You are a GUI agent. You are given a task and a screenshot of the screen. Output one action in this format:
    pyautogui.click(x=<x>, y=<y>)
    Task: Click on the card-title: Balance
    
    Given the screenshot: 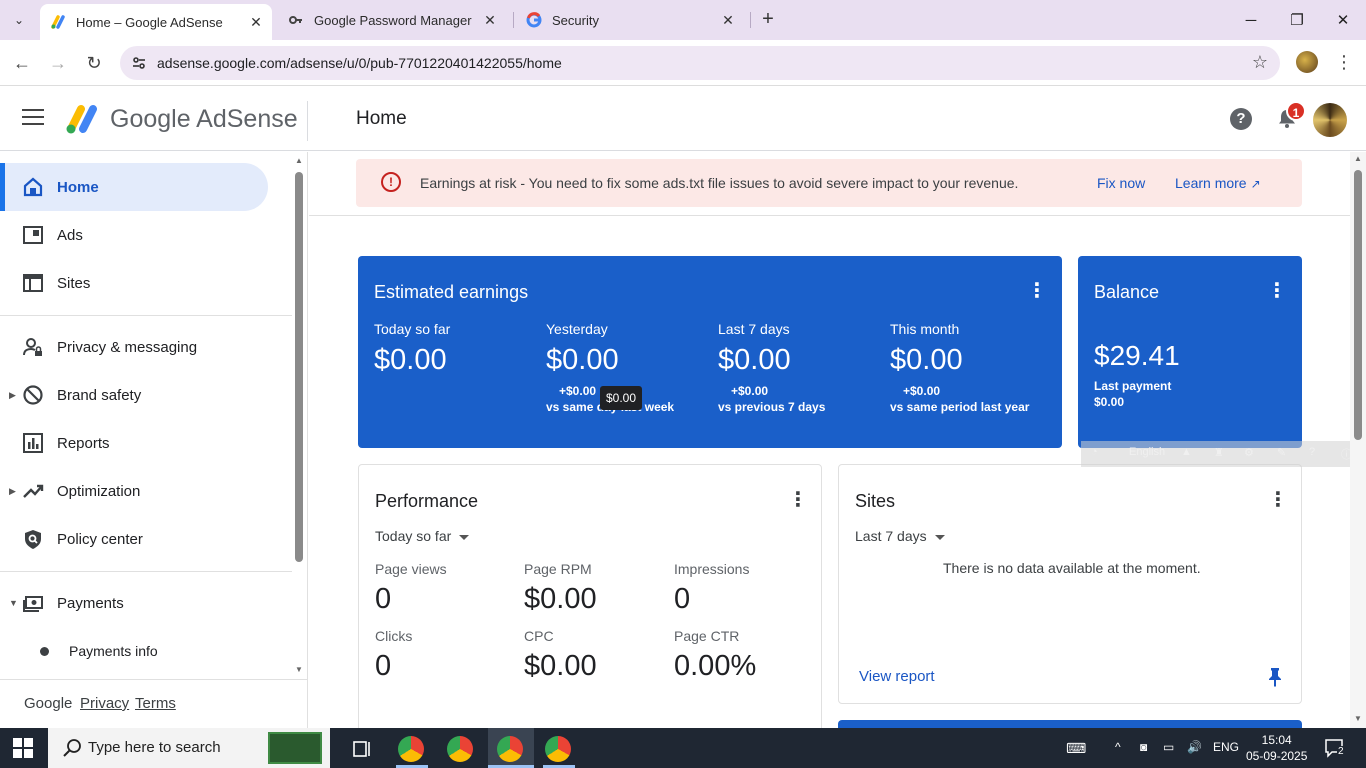 What is the action you would take?
    pyautogui.click(x=1127, y=292)
    